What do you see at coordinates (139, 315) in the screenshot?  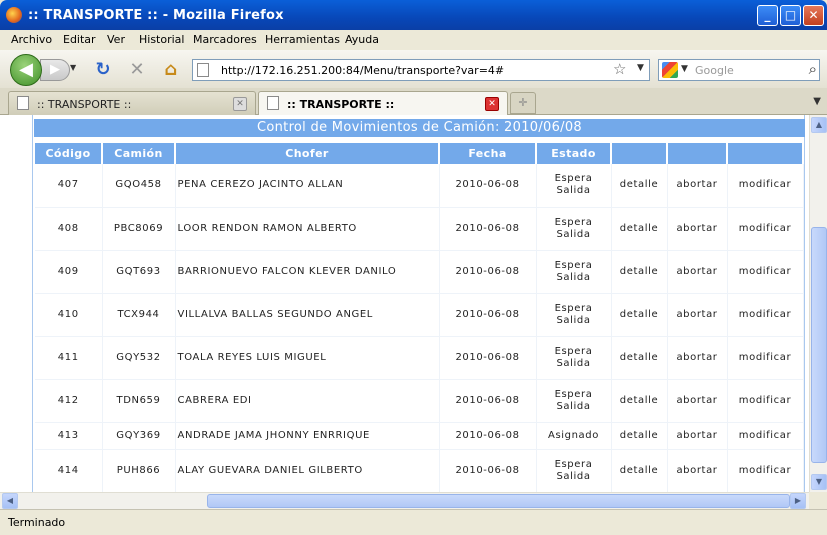 I see `cell-camion: TCX944` at bounding box center [139, 315].